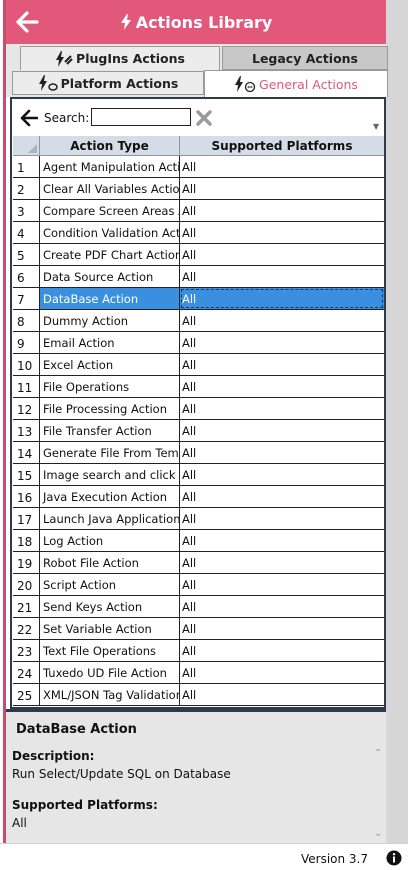  I want to click on table-row: 9 Email Action All, so click(198, 343).